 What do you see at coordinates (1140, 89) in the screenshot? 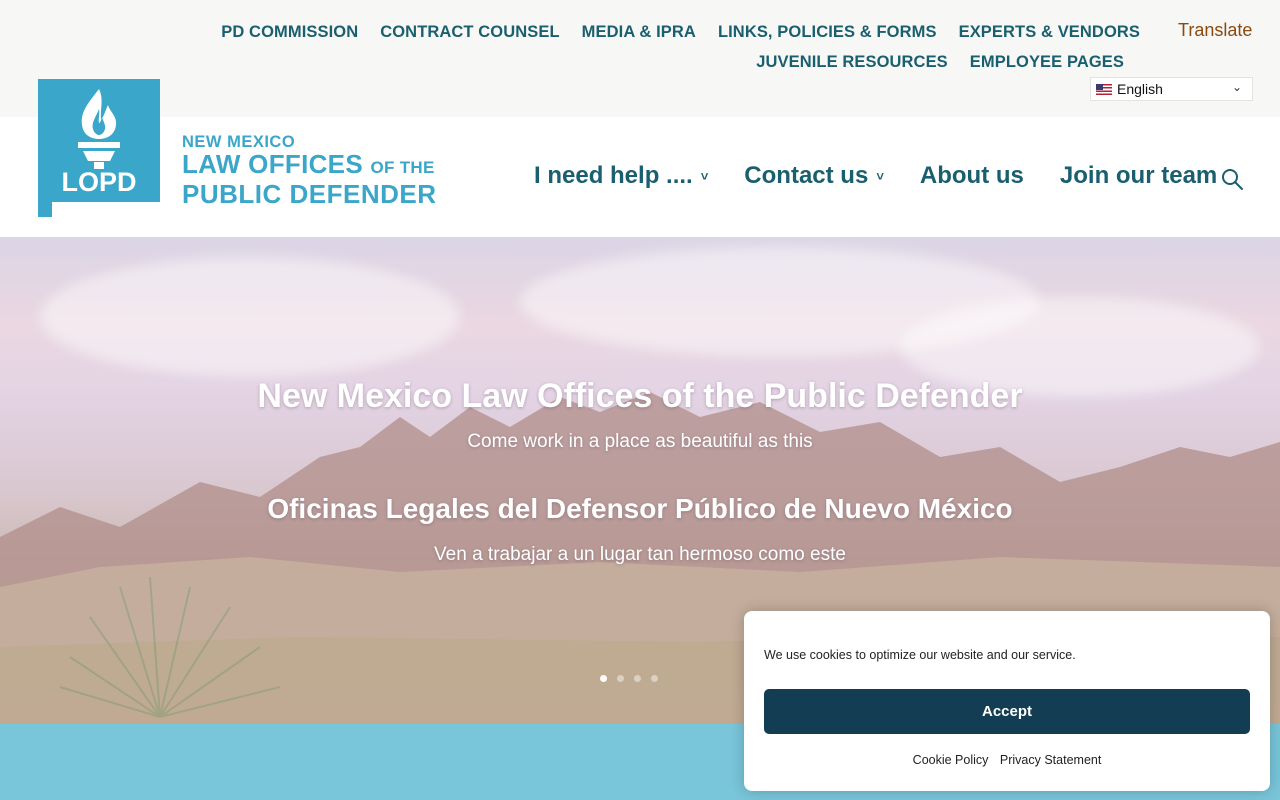
I see `language-select-value: English` at bounding box center [1140, 89].